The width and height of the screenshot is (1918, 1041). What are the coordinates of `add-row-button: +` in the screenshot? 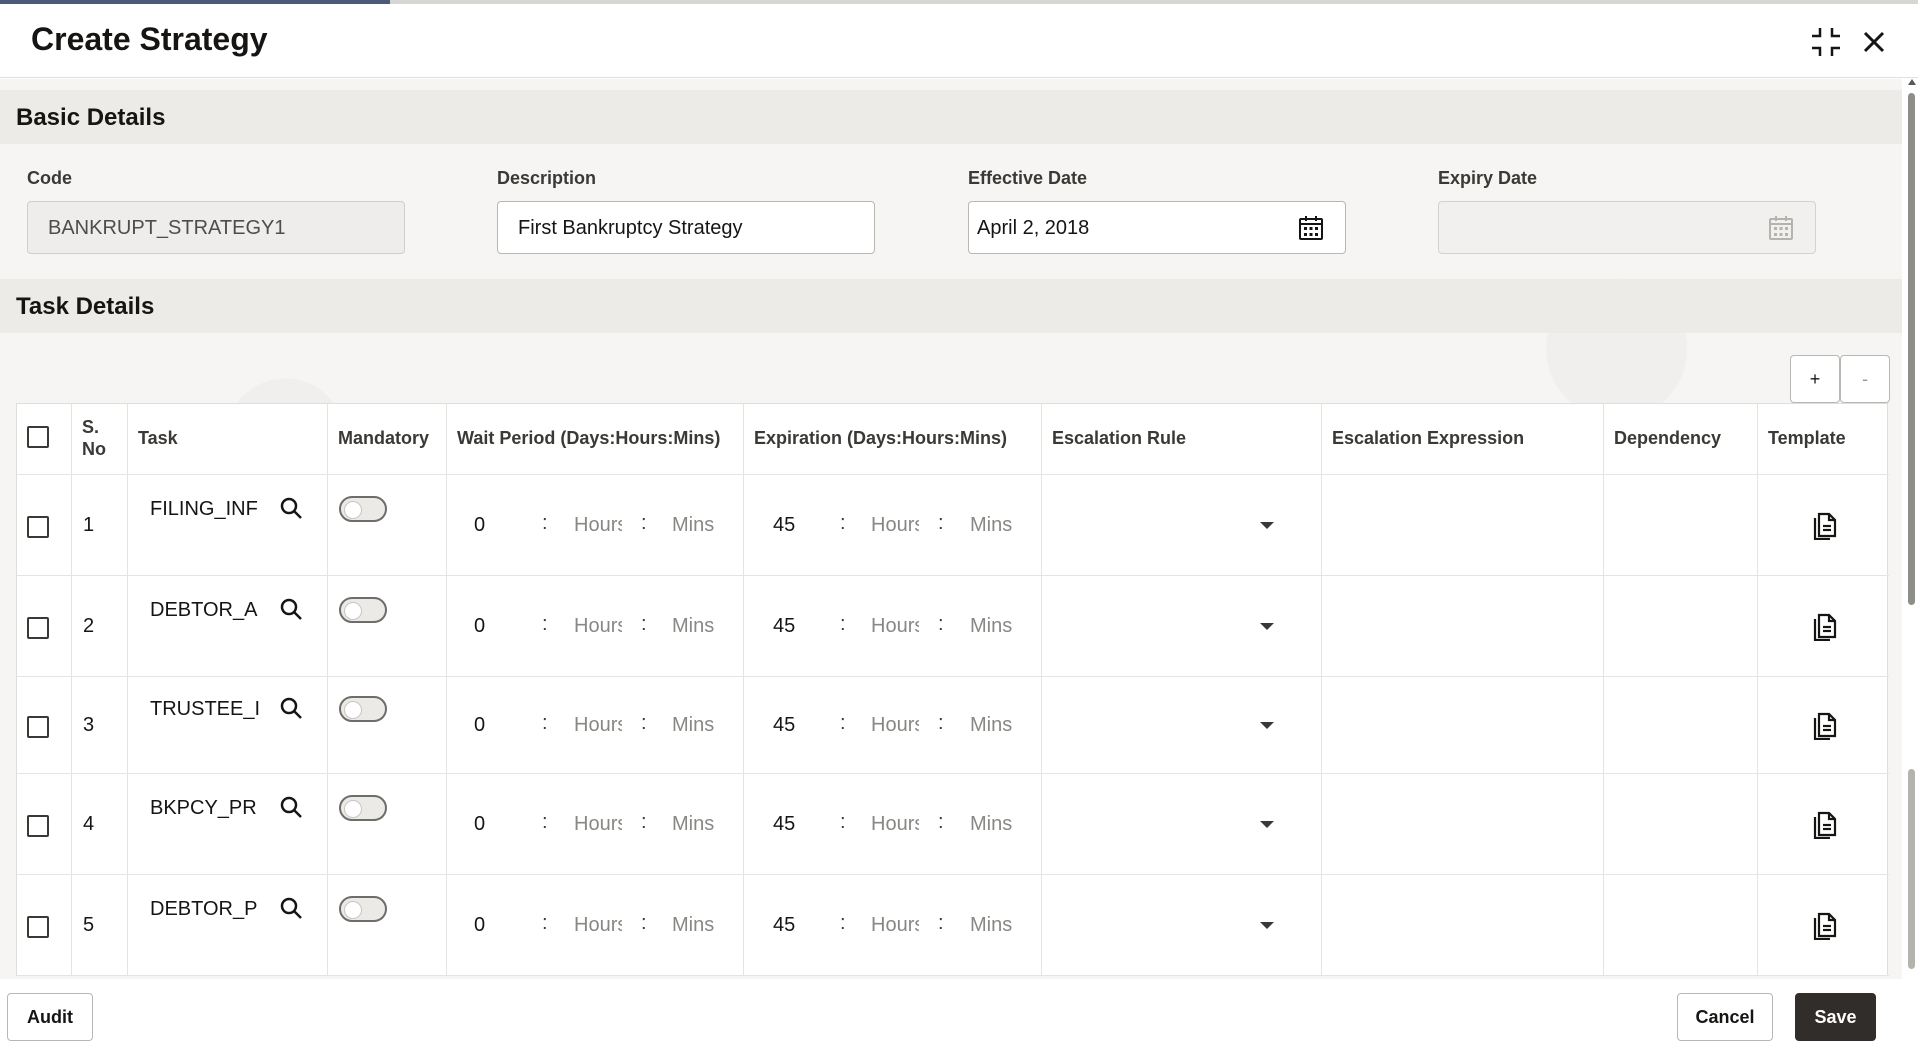 It's located at (1815, 379).